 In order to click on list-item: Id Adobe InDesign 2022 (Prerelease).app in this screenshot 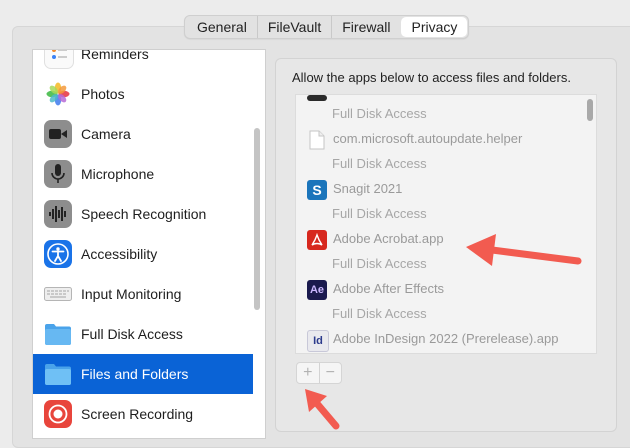, I will do `click(438, 339)`.